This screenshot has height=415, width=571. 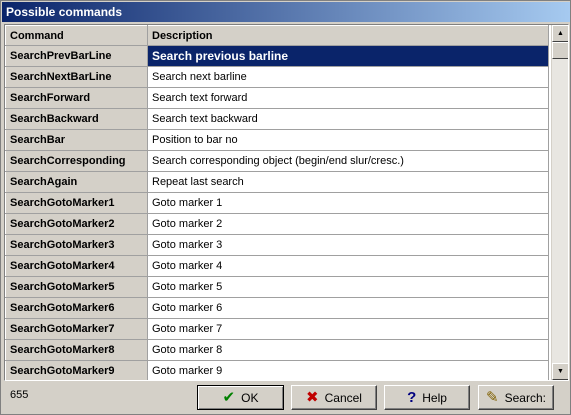 What do you see at coordinates (76, 308) in the screenshot?
I see `command-cell: SearchGotoMarker6` at bounding box center [76, 308].